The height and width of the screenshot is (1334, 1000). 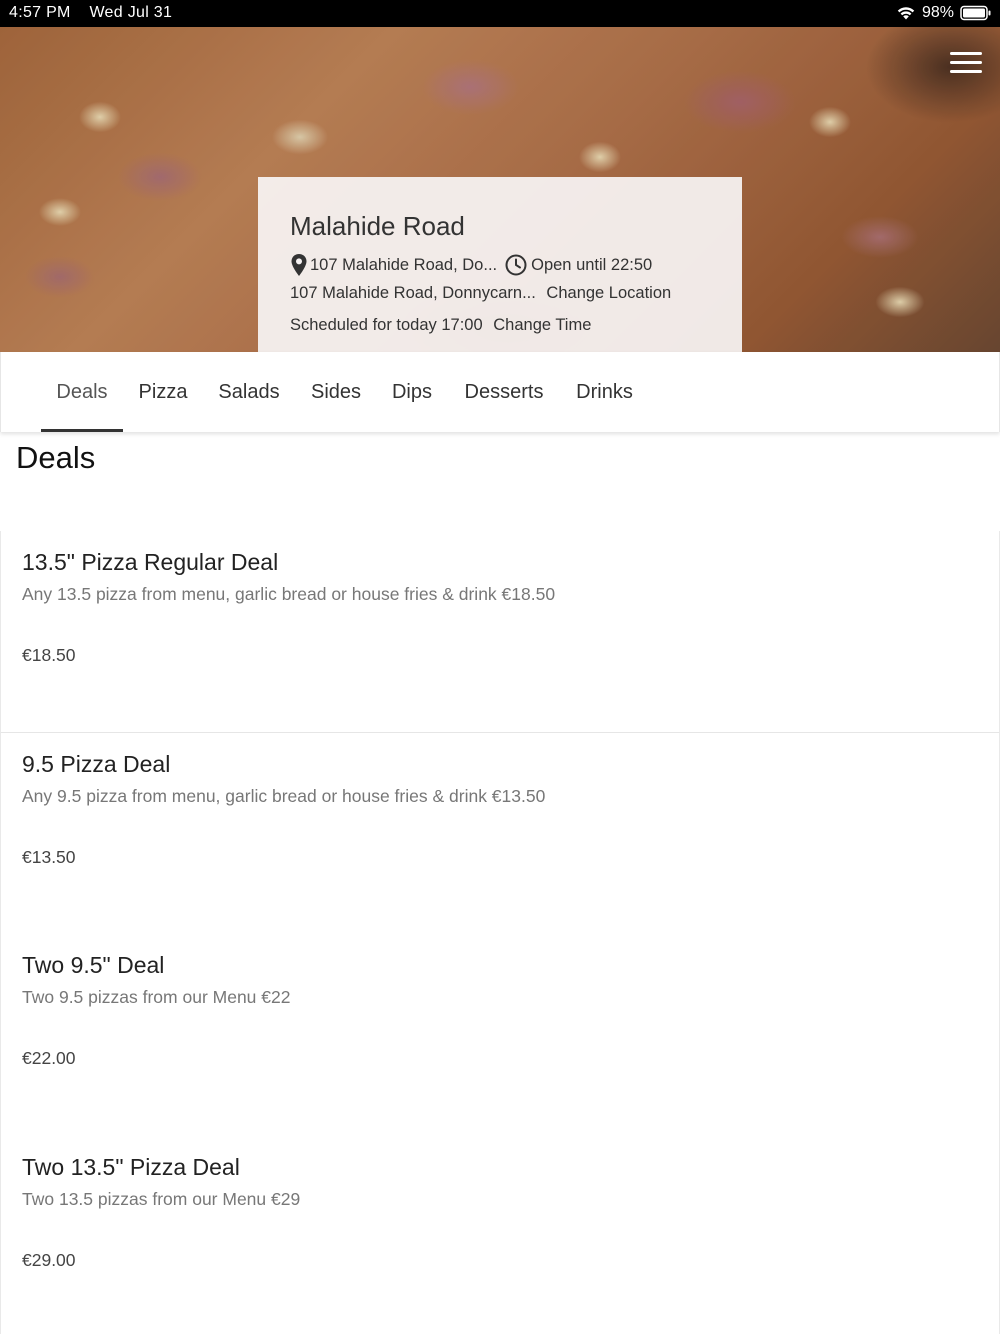 I want to click on deal-description: Two 9.5 pizzas from our Menu €22, so click(x=156, y=997).